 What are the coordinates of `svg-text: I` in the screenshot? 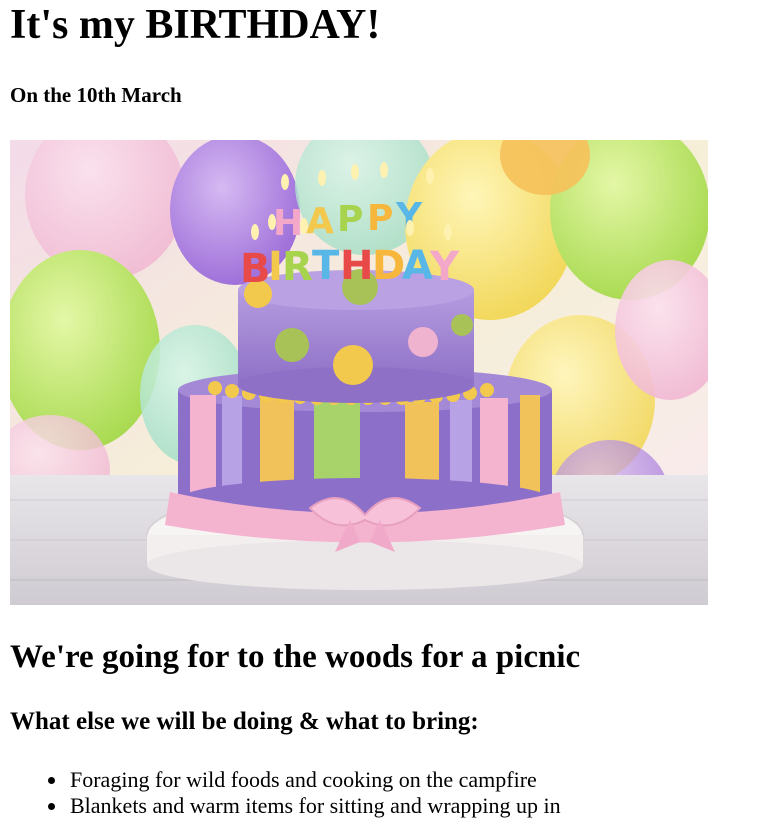 It's located at (275, 267).